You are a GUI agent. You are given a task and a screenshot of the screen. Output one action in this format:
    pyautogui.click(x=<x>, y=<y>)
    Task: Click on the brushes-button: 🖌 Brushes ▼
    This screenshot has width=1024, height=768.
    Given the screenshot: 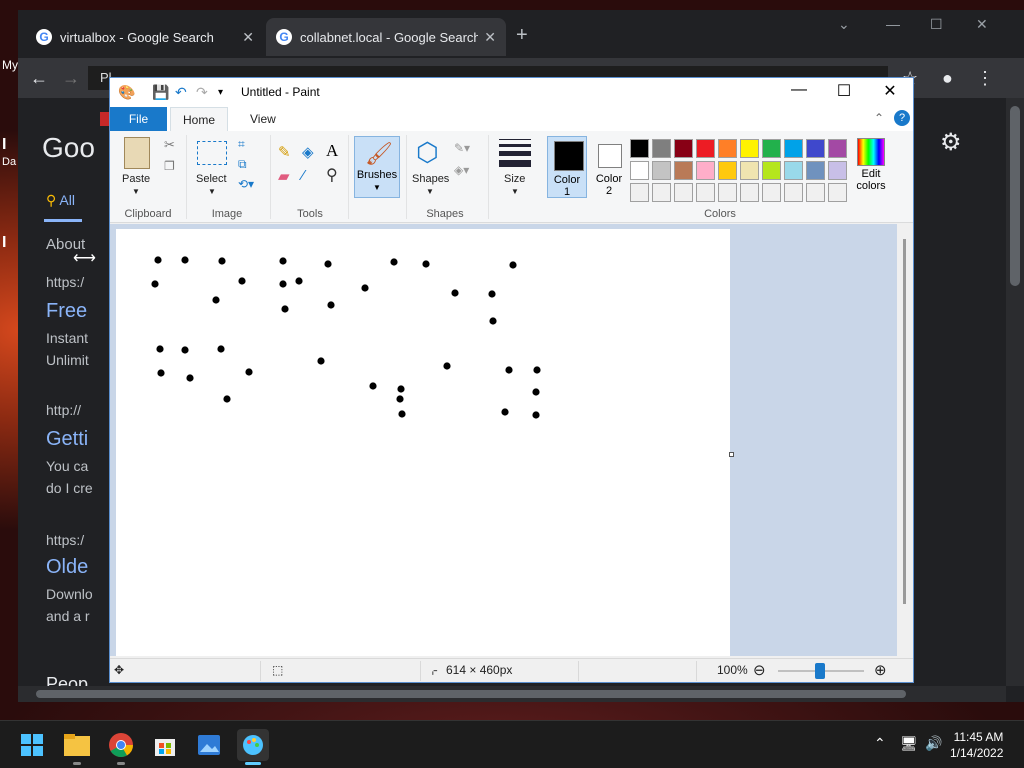 What is the action you would take?
    pyautogui.click(x=377, y=167)
    